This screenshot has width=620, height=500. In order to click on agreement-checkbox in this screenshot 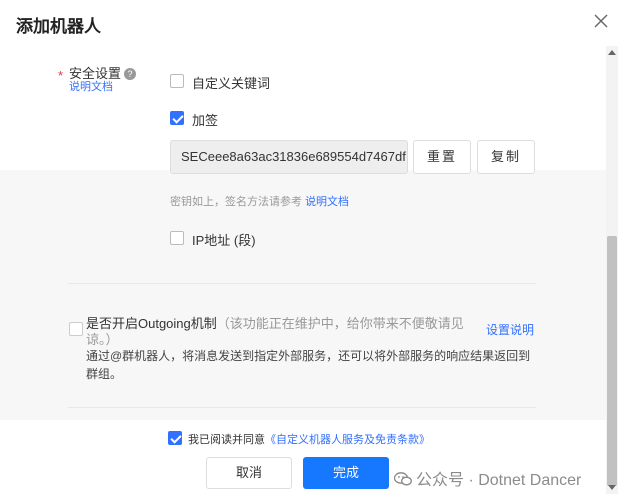, I will do `click(175, 438)`.